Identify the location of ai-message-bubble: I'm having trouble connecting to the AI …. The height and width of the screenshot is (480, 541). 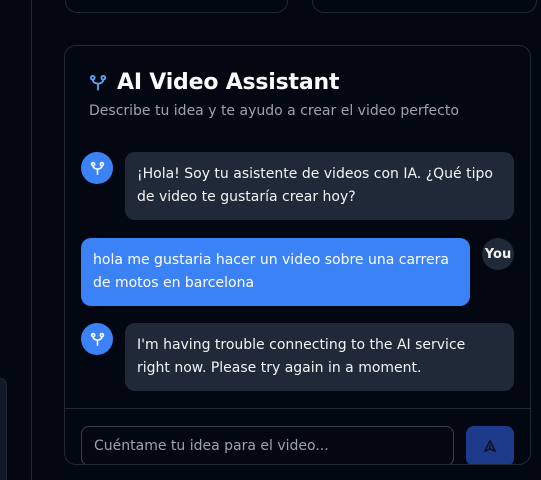
(319, 357).